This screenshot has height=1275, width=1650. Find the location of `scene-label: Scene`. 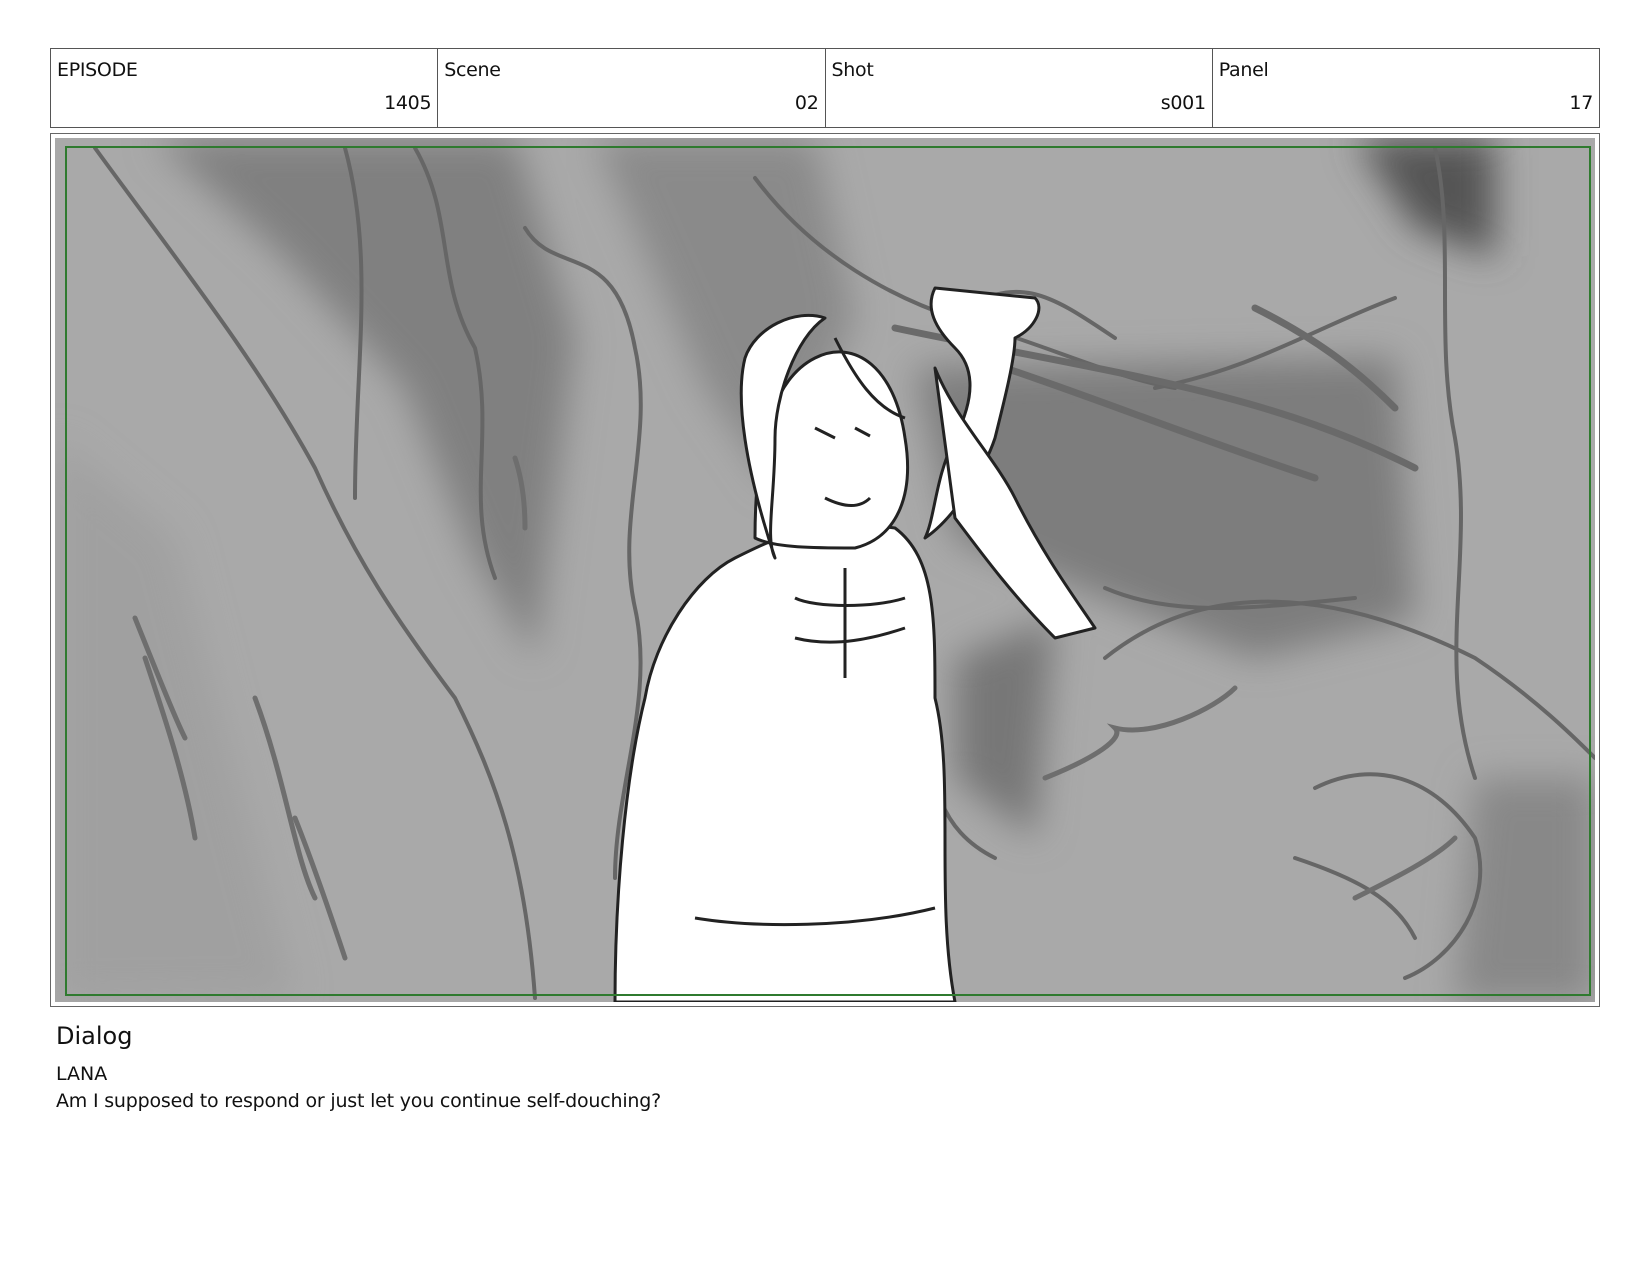

scene-label: Scene is located at coordinates (472, 70).